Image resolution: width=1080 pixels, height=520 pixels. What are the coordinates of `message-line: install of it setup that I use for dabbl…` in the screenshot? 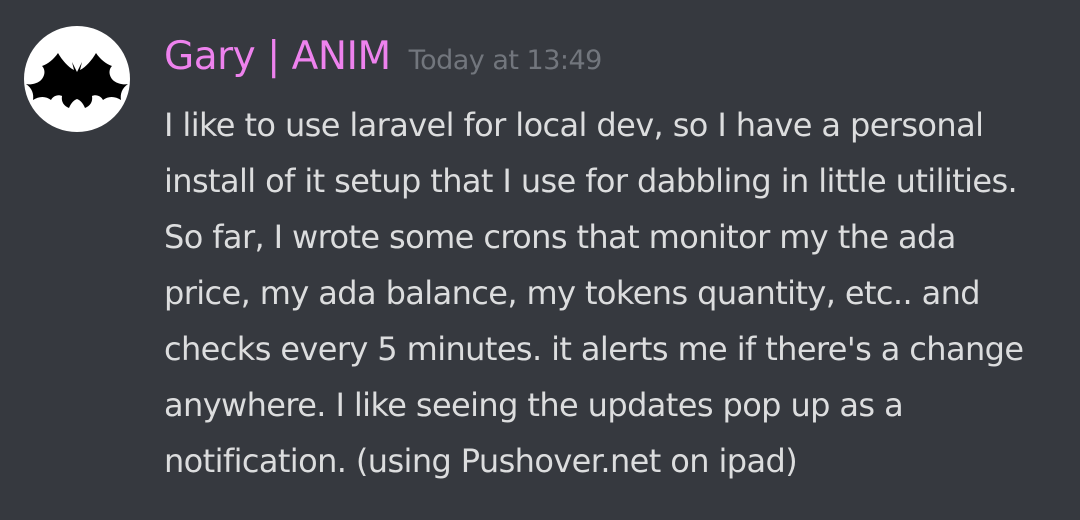 It's located at (591, 181).